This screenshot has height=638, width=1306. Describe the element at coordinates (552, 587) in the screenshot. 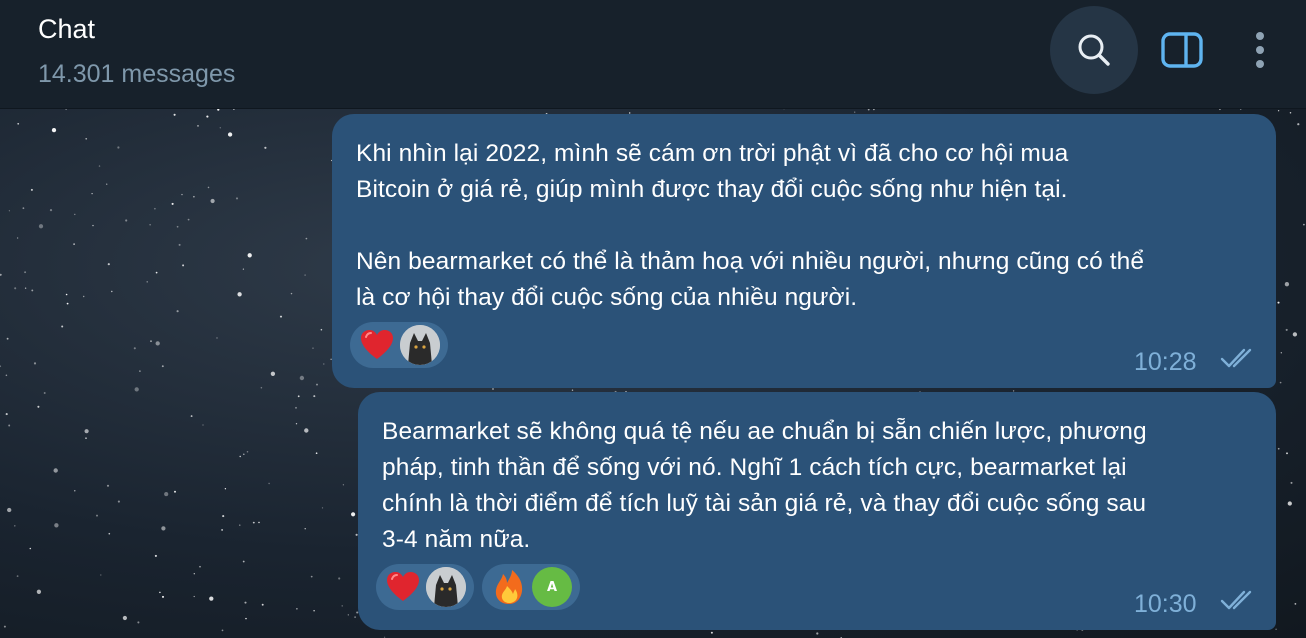

I see `avatar: A` at that location.